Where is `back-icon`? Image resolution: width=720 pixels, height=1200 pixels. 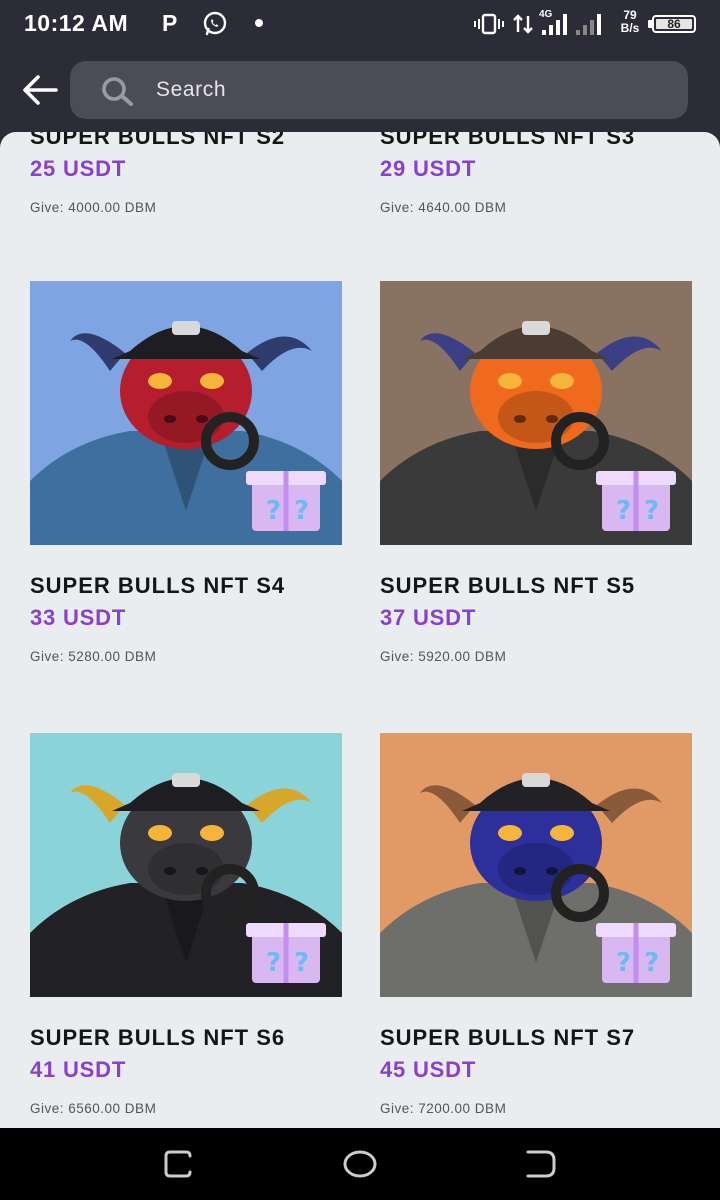
back-icon is located at coordinates (540, 1164).